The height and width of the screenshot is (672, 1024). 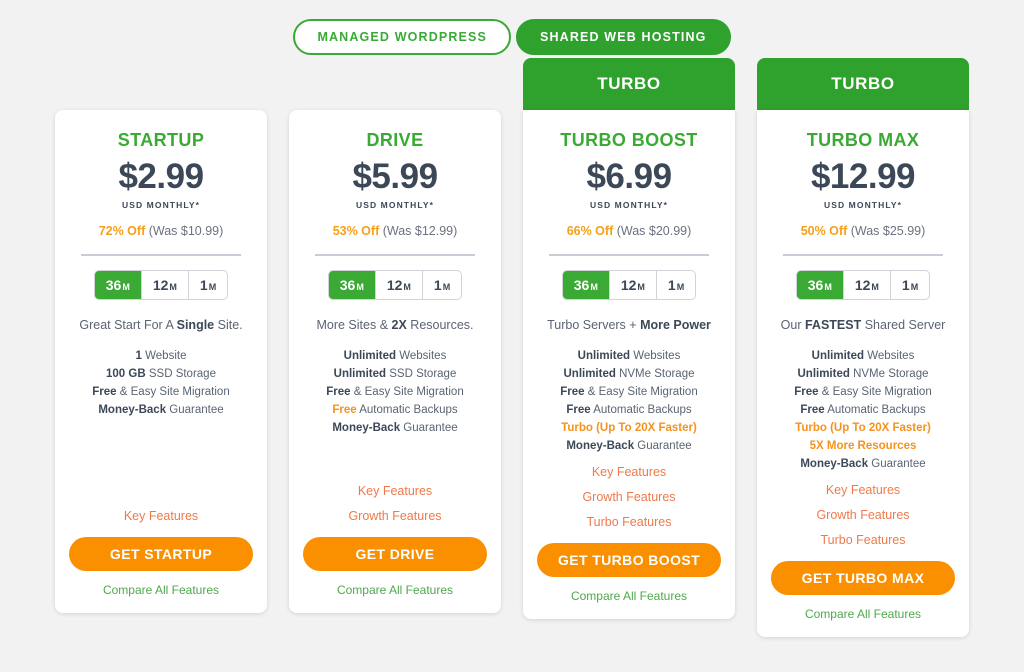 I want to click on toggle-option-shared-web-hosting: SHARED WEB HOSTING, so click(x=623, y=37).